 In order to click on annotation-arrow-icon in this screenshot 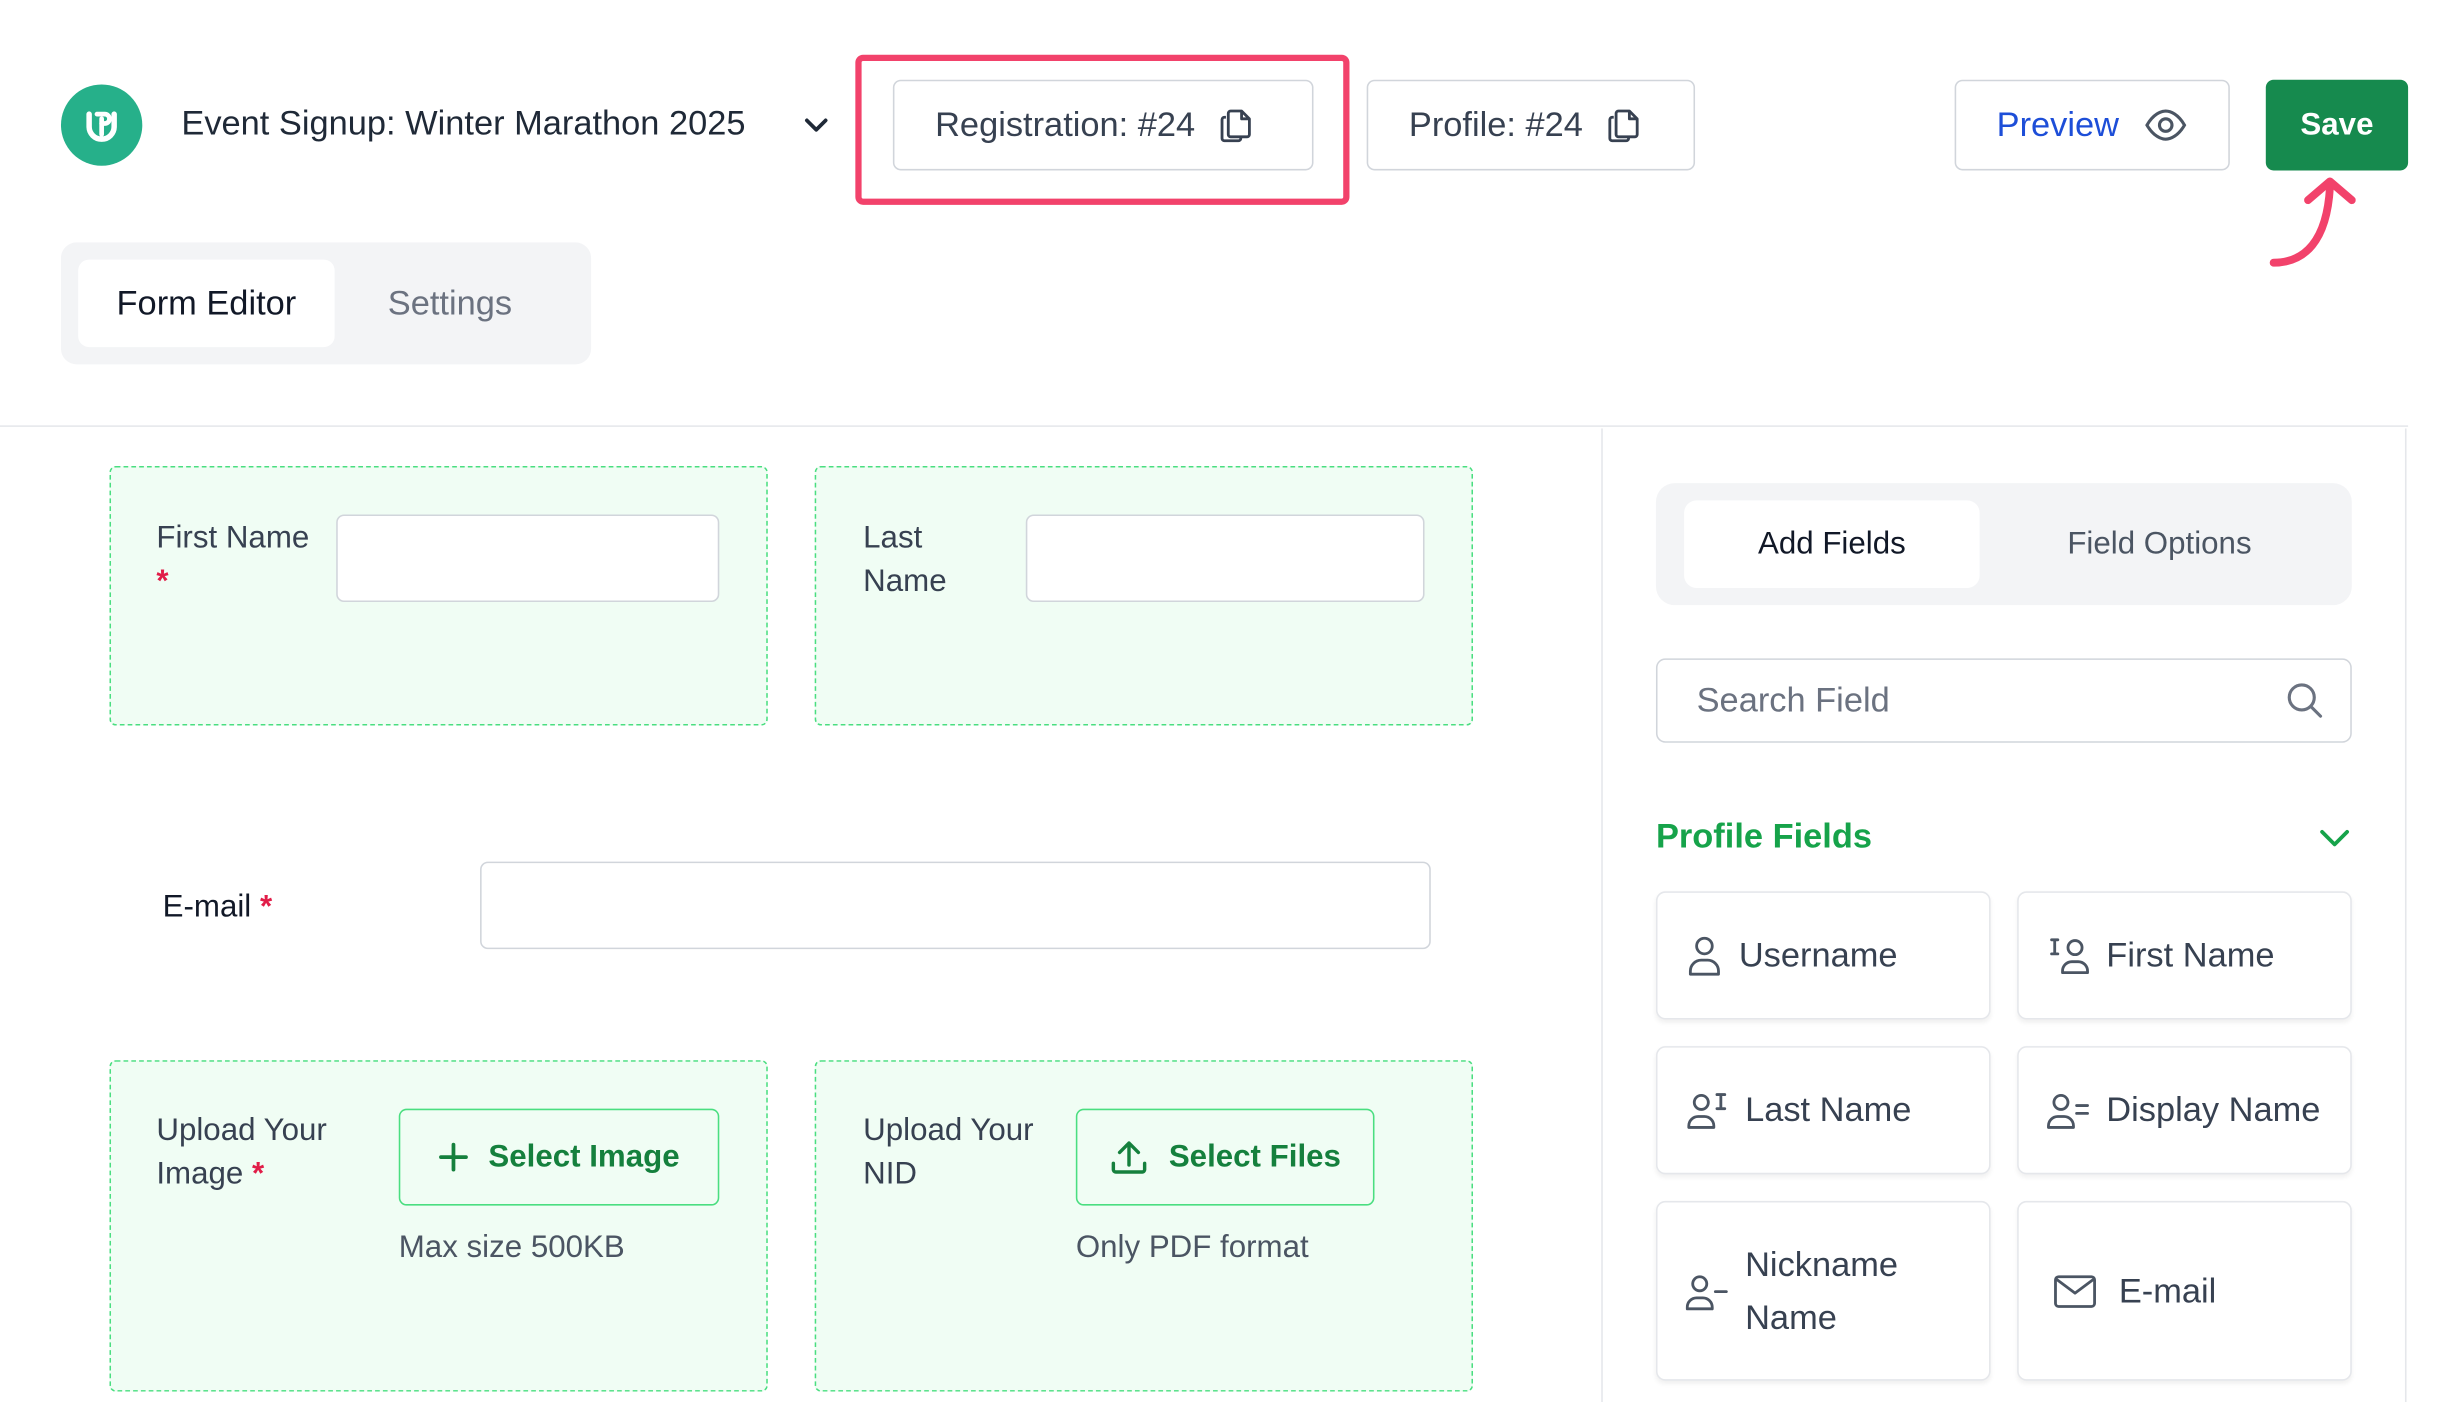, I will do `click(2312, 222)`.